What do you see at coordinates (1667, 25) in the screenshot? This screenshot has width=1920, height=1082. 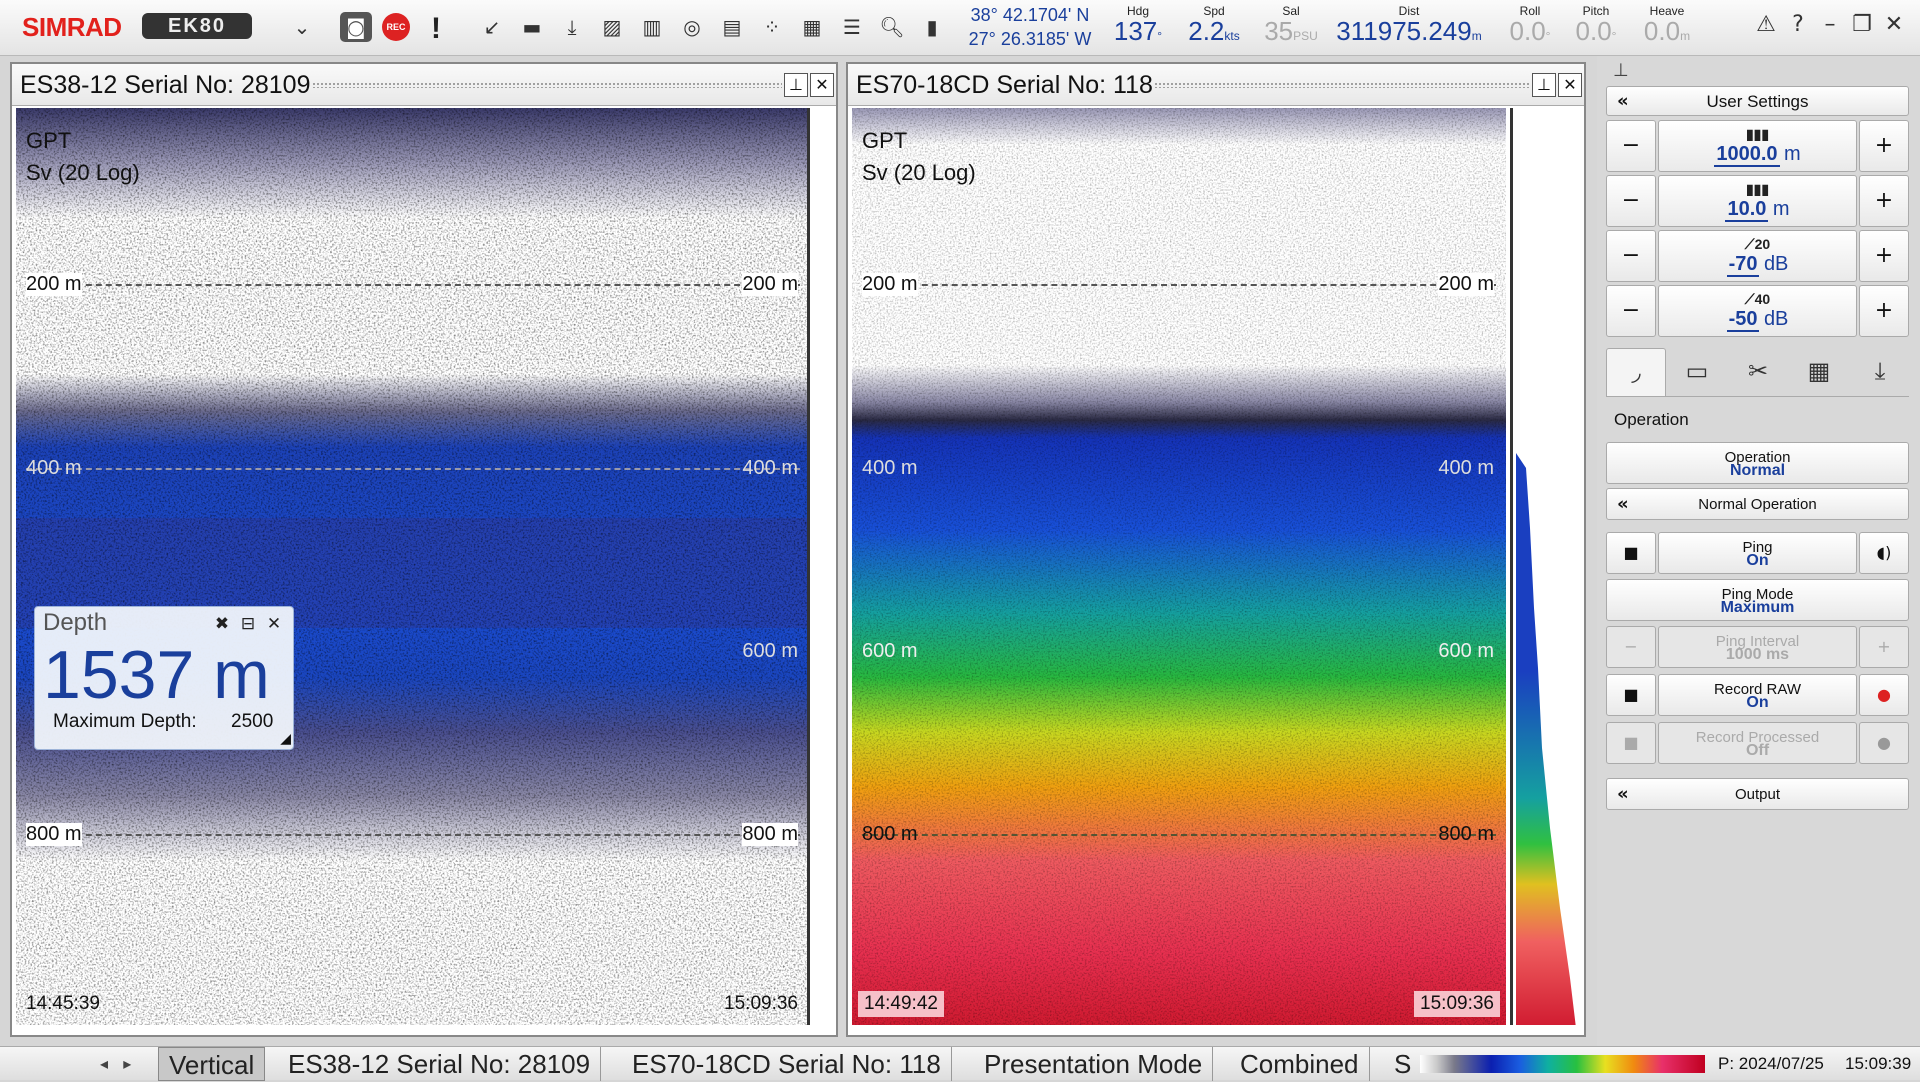 I see `heave-readout: Heave 0.0m` at bounding box center [1667, 25].